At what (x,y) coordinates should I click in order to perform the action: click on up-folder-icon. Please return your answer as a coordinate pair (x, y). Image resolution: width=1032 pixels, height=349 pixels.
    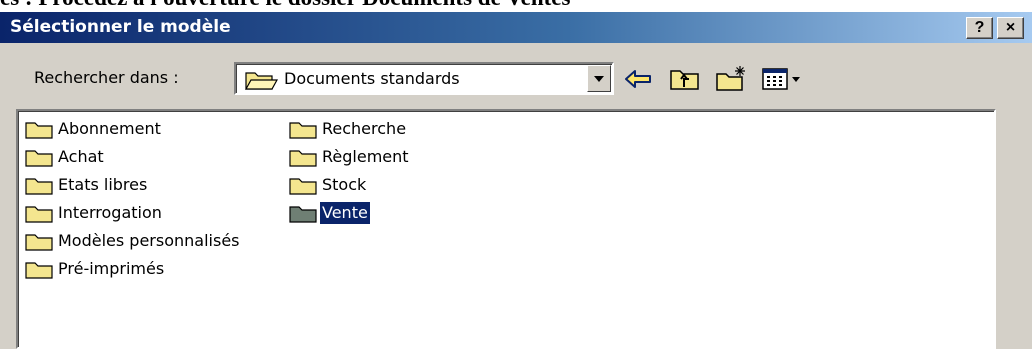
    Looking at the image, I should click on (685, 79).